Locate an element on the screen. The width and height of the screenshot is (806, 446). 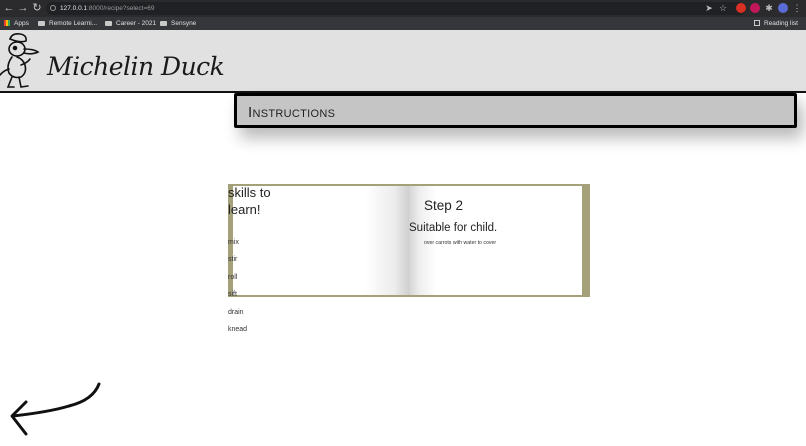
extensions-puzzle-icon: ✱ is located at coordinates (769, 8).